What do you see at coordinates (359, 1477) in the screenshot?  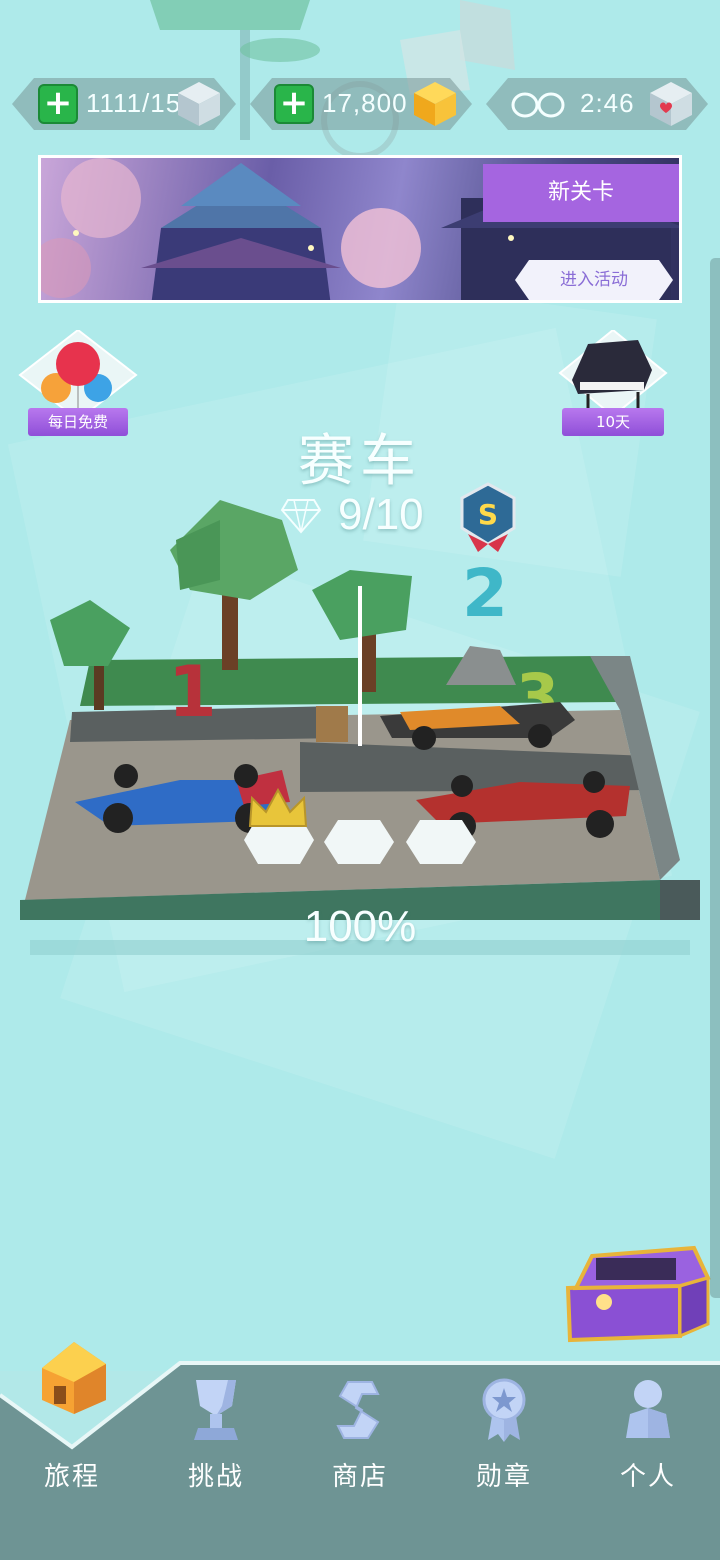 I see `nav-shop-label: 商店` at bounding box center [359, 1477].